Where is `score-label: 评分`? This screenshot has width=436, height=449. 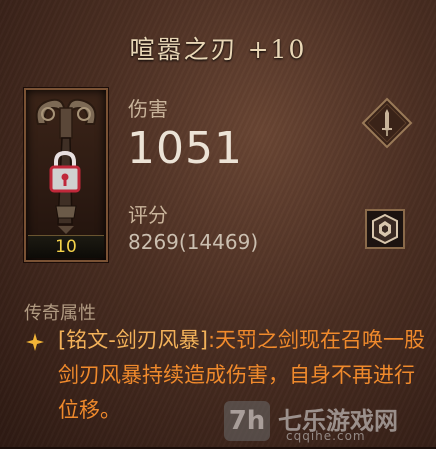
score-label: 评分 is located at coordinates (148, 215).